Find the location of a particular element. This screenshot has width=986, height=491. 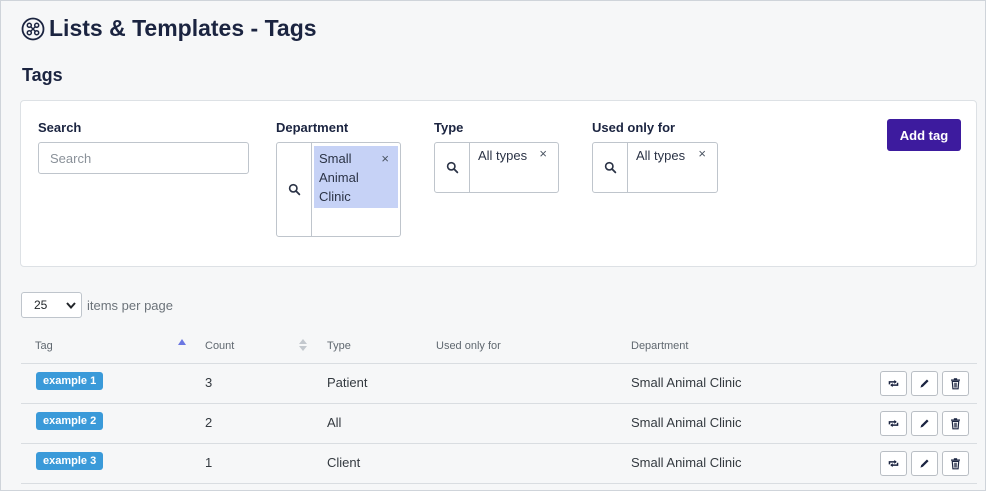

type-select: All types × is located at coordinates (496, 167).